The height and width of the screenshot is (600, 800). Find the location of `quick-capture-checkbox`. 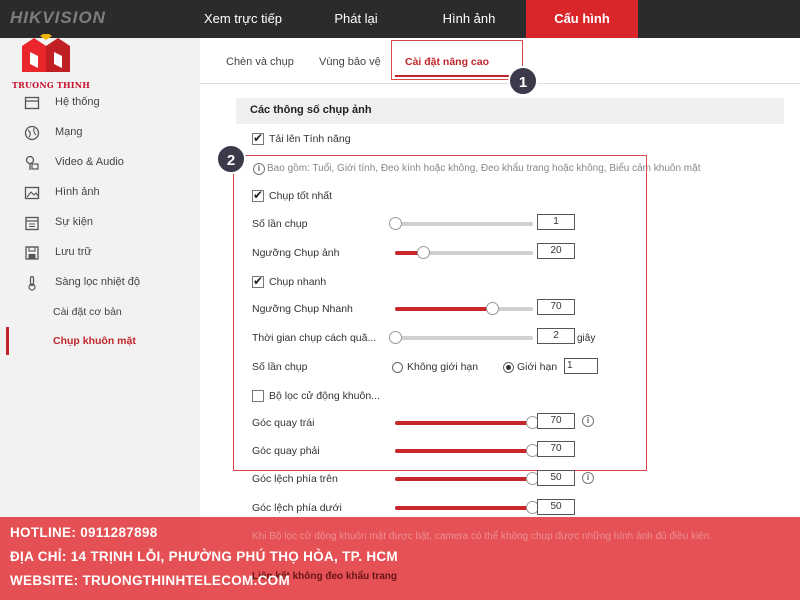

quick-capture-checkbox is located at coordinates (258, 281).